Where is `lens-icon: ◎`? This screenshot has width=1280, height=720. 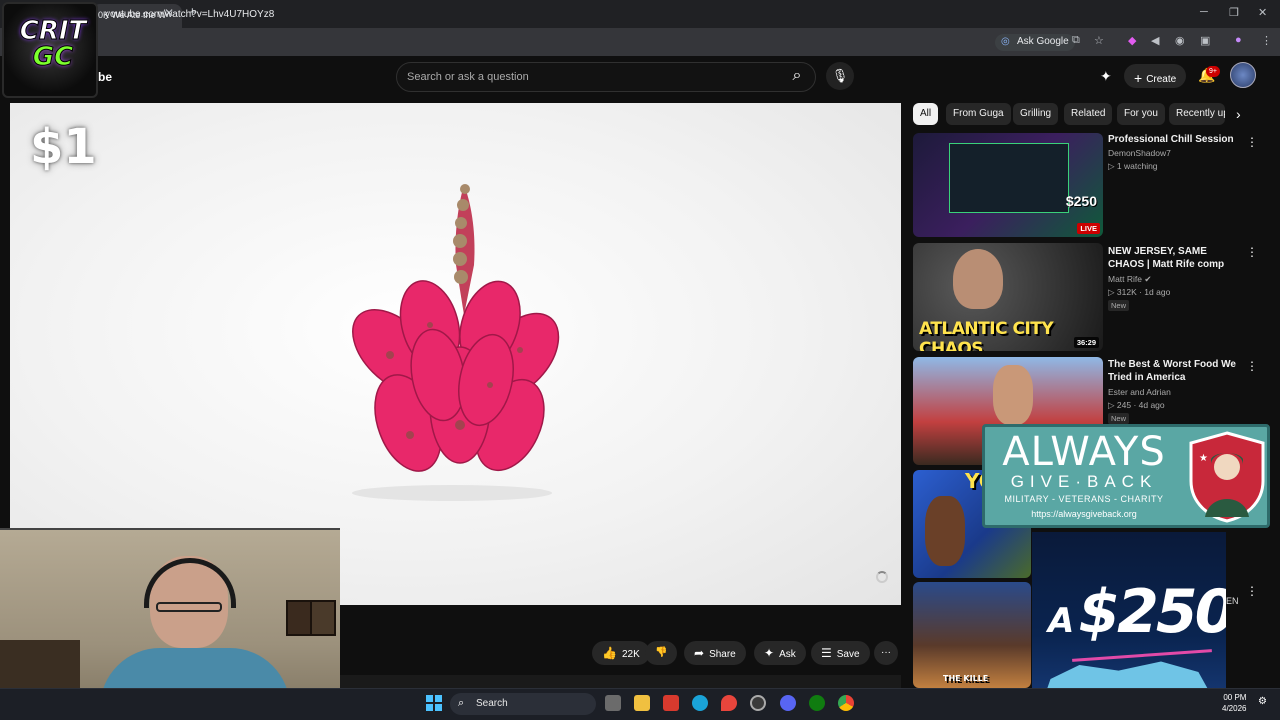 lens-icon: ◎ is located at coordinates (1005, 41).